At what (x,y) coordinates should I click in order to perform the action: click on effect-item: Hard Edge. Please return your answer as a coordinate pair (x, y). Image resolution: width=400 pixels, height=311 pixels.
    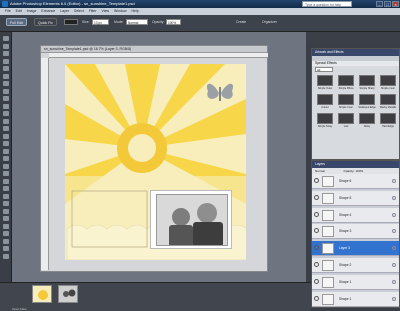
    Looking at the image, I should click on (388, 121).